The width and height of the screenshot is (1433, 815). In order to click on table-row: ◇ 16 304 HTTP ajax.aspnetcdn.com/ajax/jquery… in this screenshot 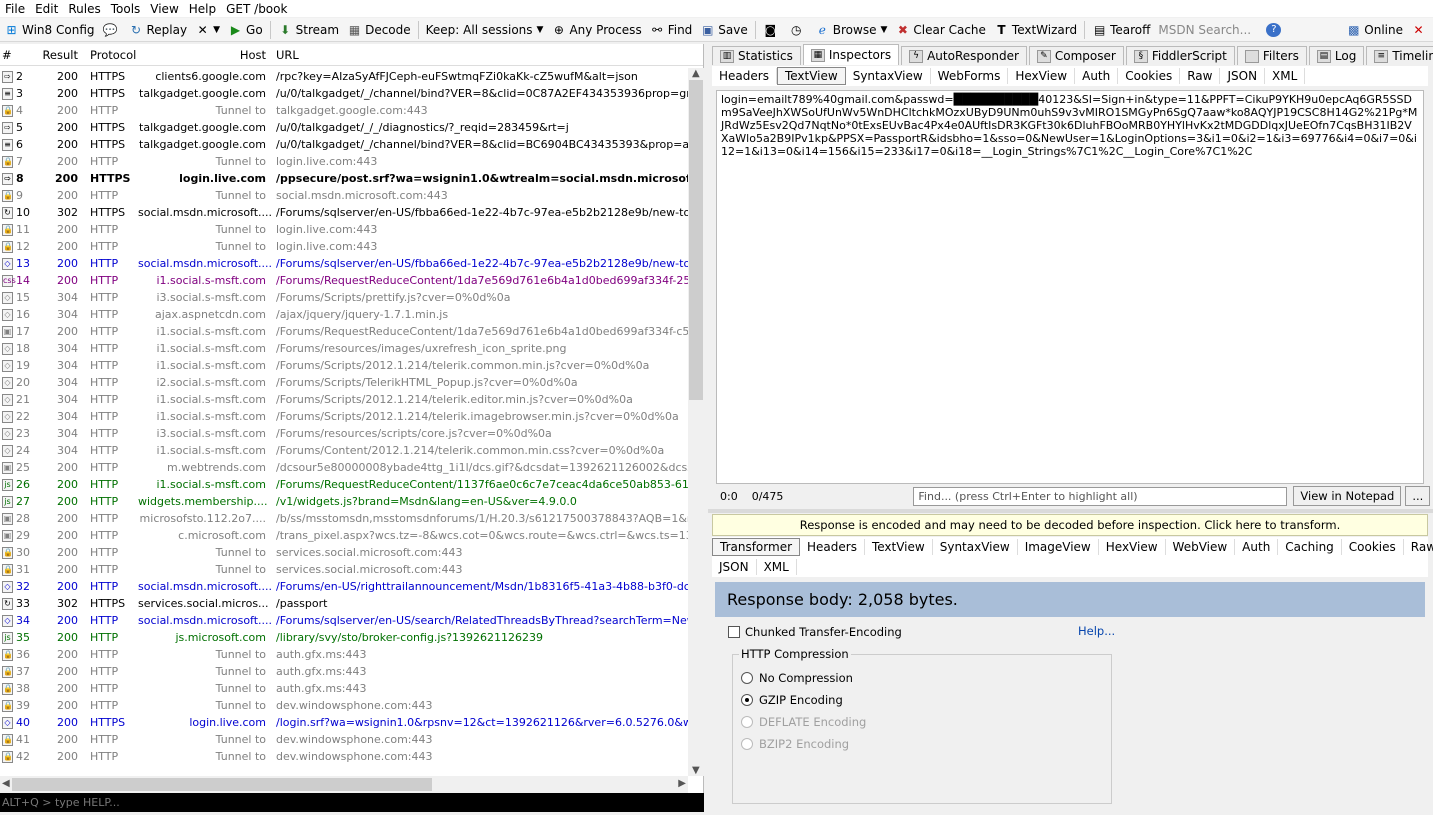, I will do `click(344, 314)`.